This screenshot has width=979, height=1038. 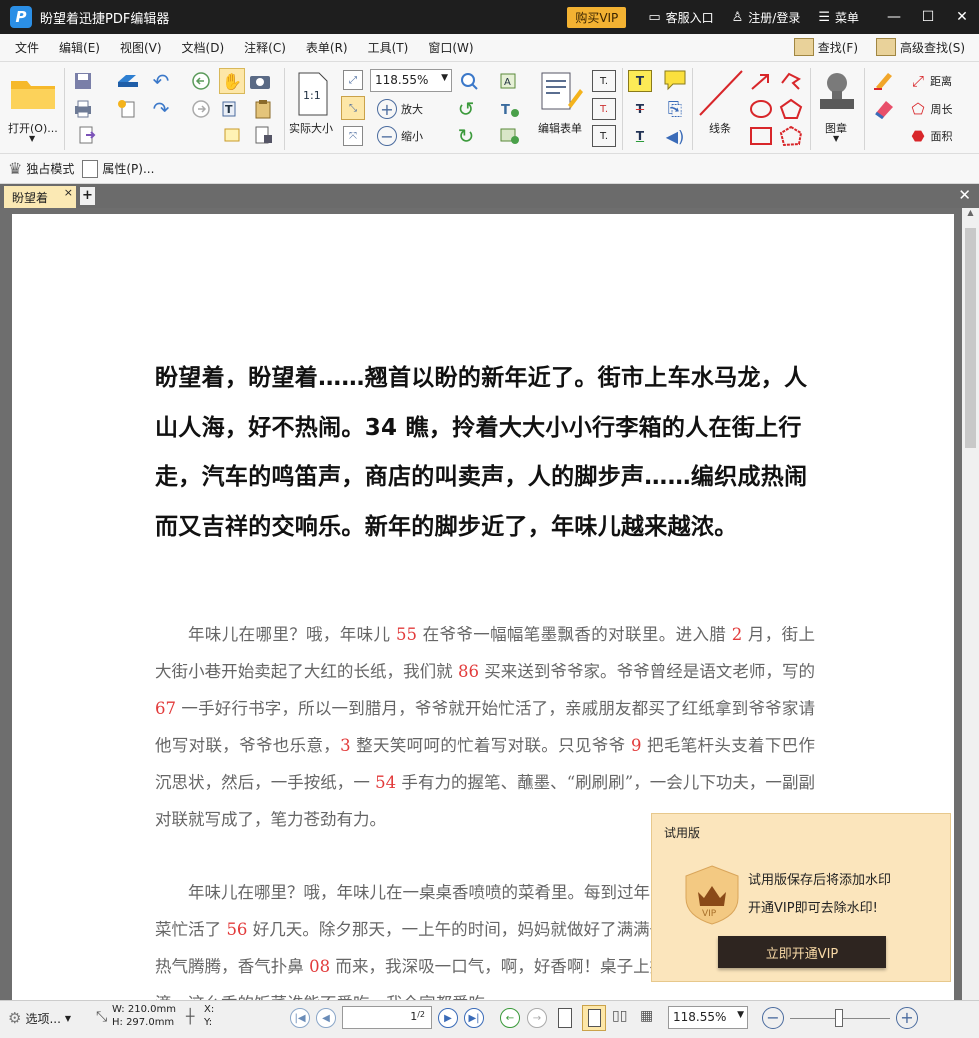 What do you see at coordinates (640, 109) in the screenshot?
I see `strikeout-icon: T` at bounding box center [640, 109].